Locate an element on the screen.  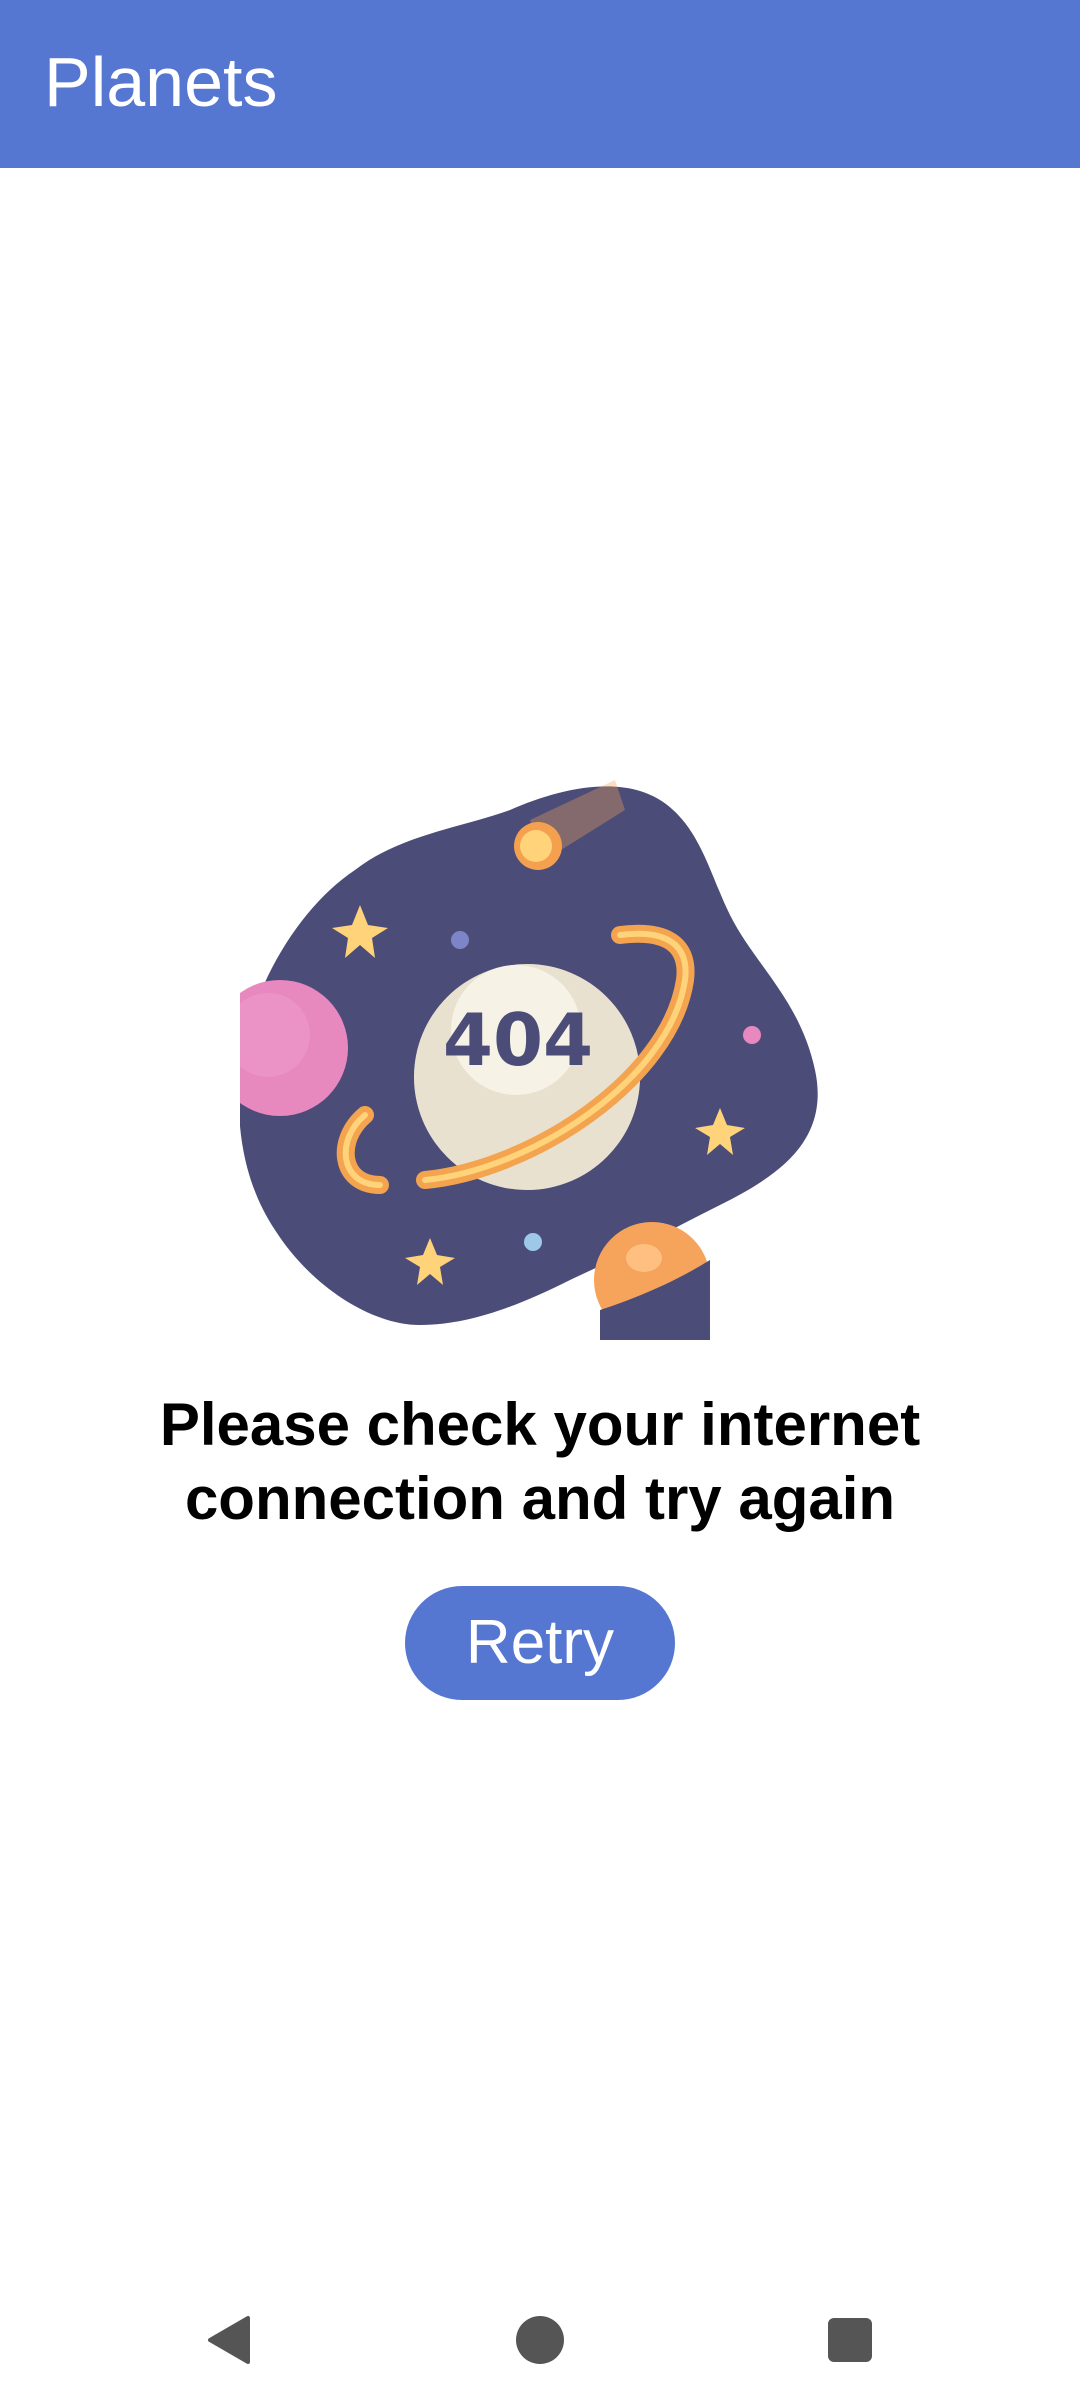
back-triangle-icon is located at coordinates (228, 2340).